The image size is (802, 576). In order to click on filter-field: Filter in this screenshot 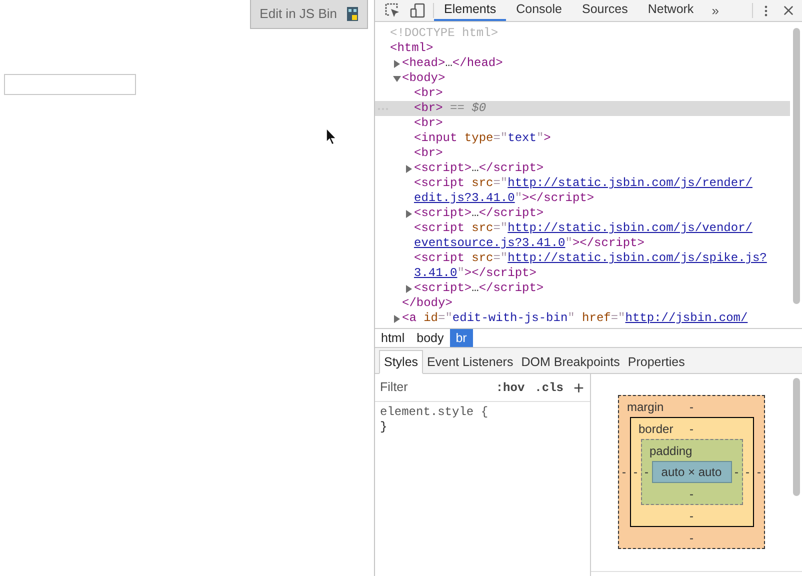, I will do `click(430, 387)`.